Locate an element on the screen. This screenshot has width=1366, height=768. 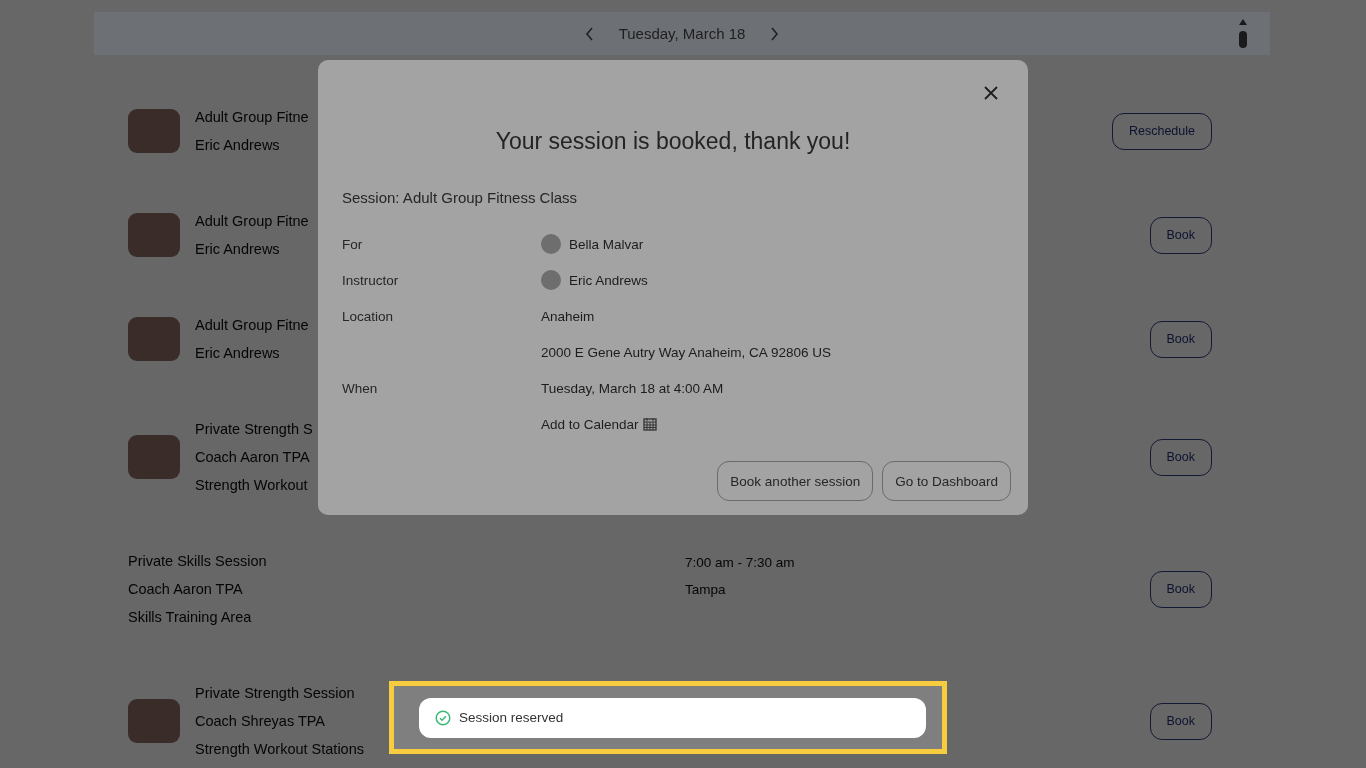
detail-value: Eric Andrews is located at coordinates (608, 280).